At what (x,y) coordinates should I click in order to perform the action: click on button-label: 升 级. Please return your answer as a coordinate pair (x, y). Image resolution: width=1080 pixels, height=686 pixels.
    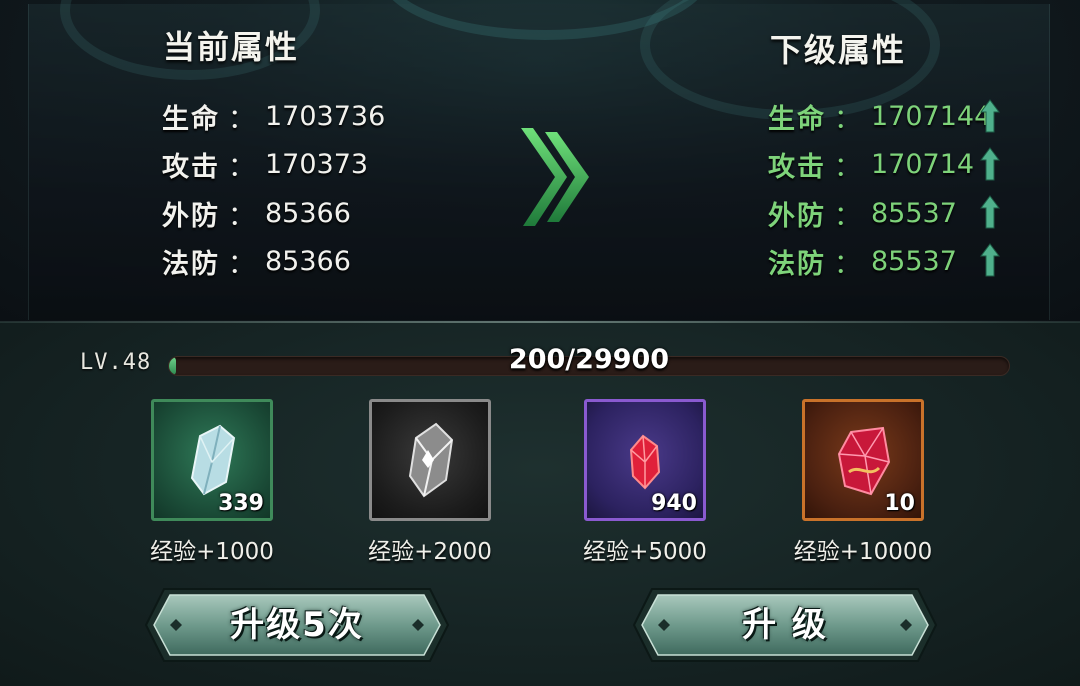
    Looking at the image, I should click on (785, 625).